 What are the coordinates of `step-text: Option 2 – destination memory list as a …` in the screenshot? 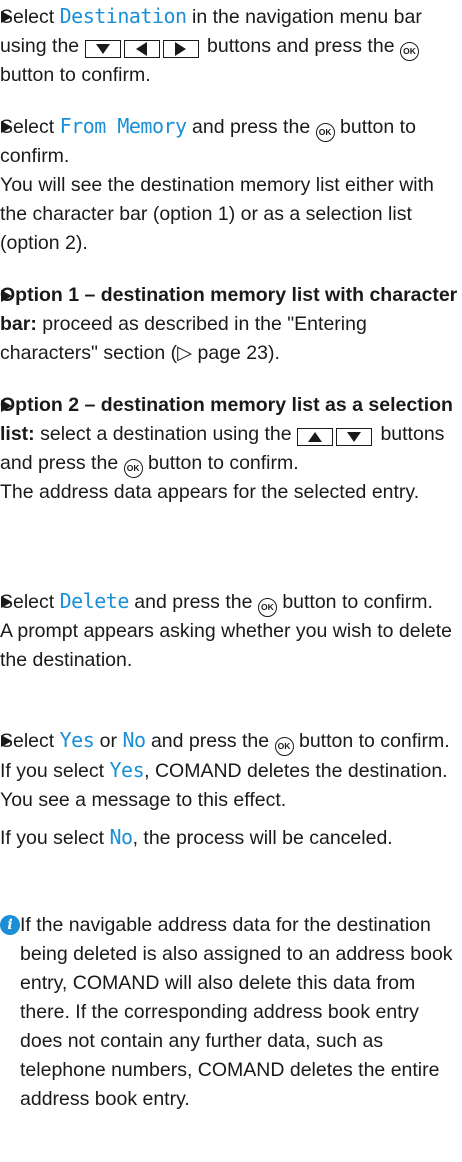 It's located at (229, 434).